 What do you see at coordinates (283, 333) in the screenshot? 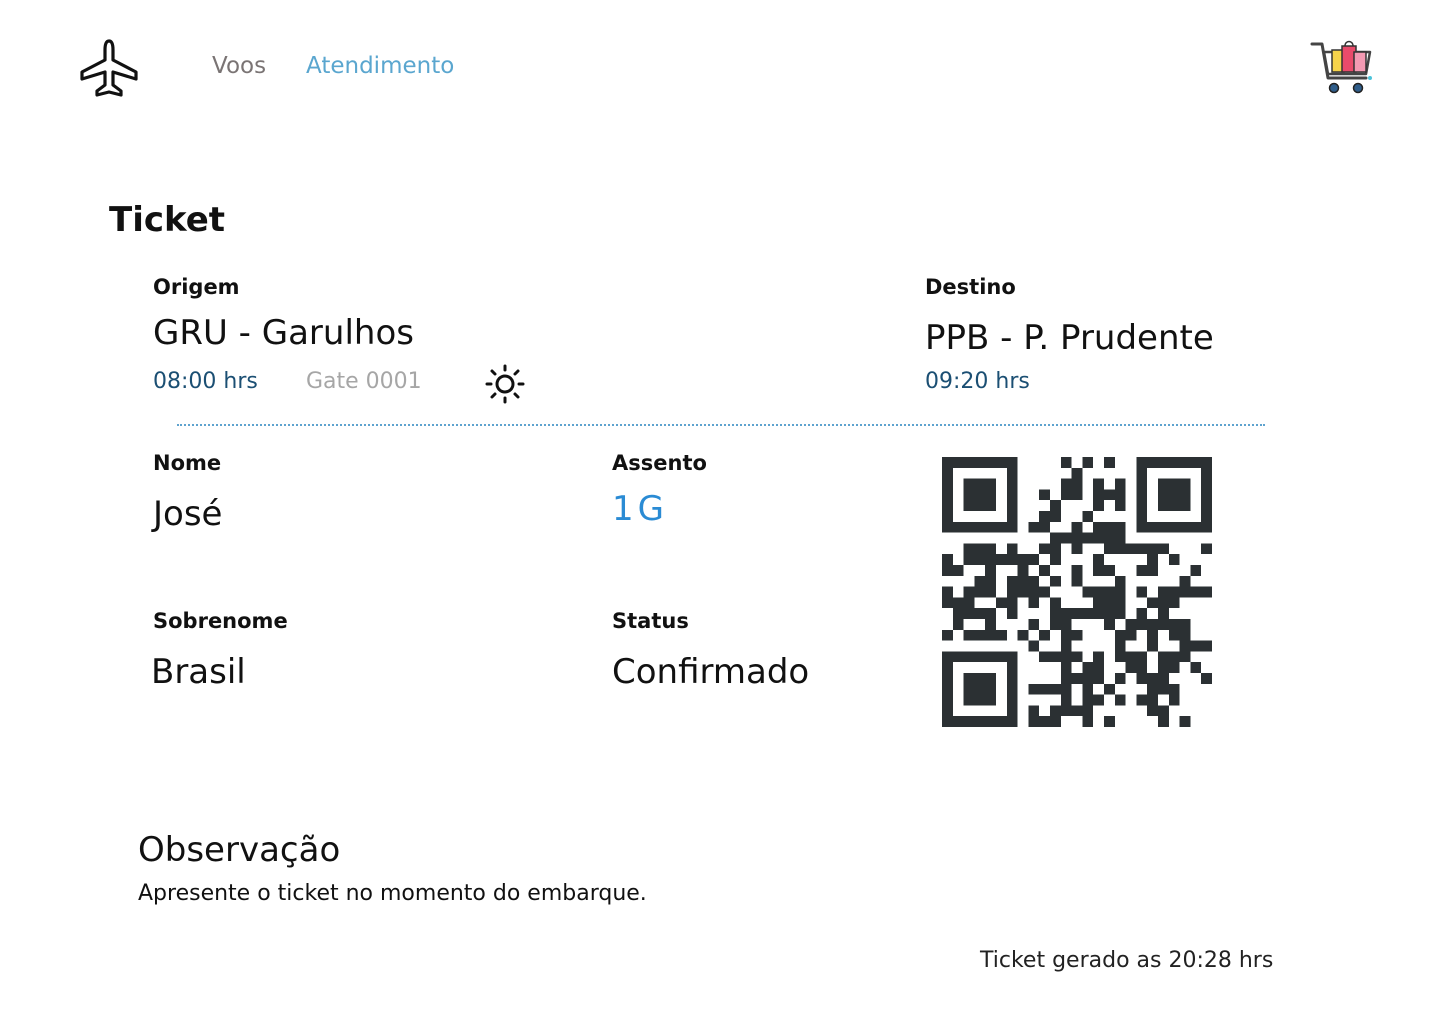
I see `origin-value: GRU - Garulhos` at bounding box center [283, 333].